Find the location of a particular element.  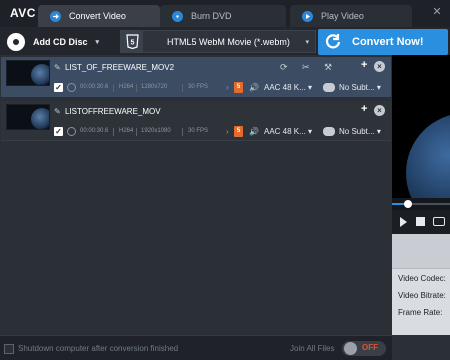

cut-icon: ✂ is located at coordinates (306, 67).